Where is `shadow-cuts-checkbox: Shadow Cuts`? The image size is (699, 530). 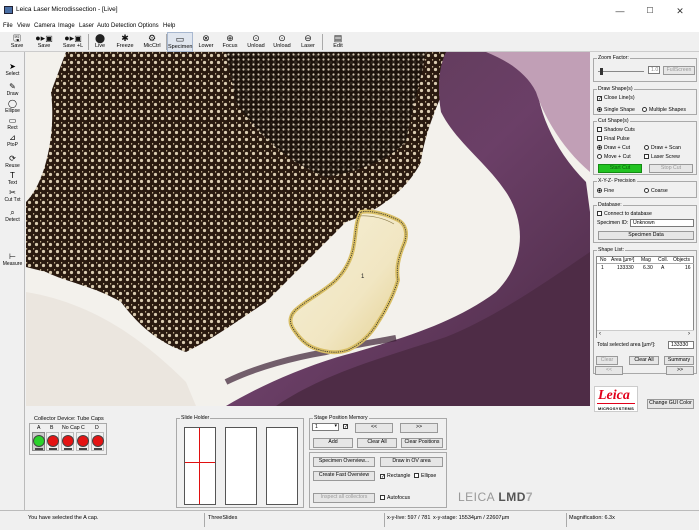
shadow-cuts-checkbox: Shadow Cuts is located at coordinates (616, 130).